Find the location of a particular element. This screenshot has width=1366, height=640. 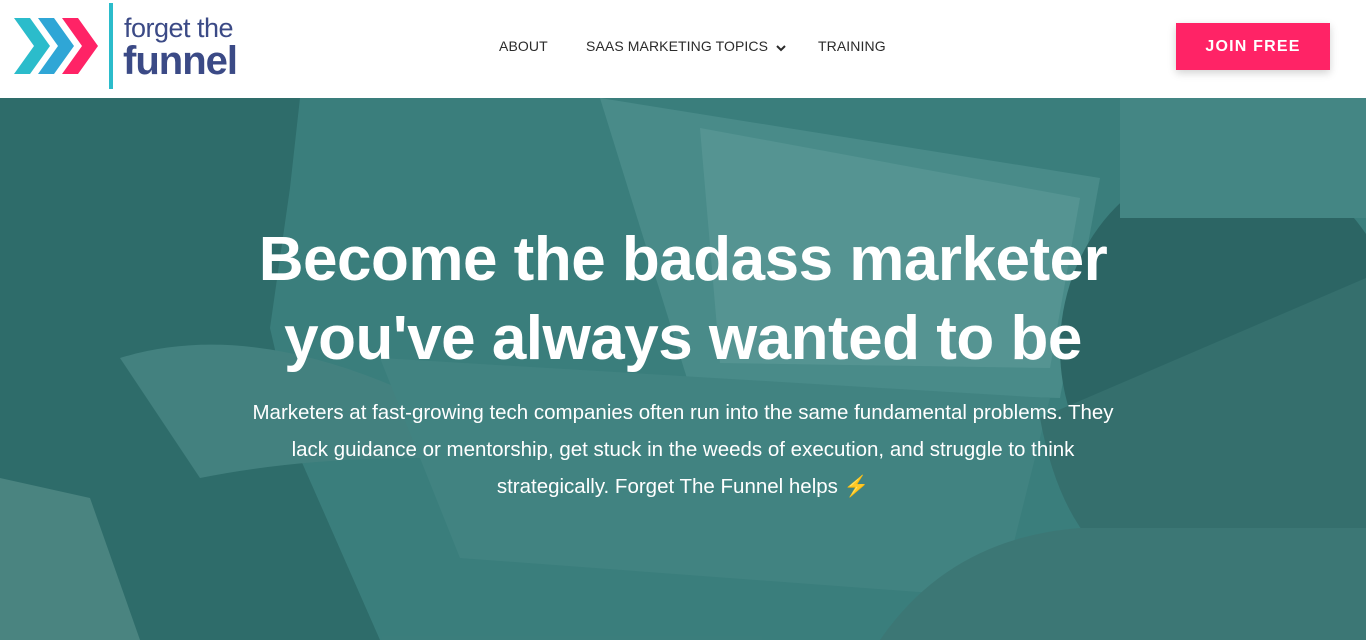

hero-headline-line2: you've always wanted to be is located at coordinates (683, 338).